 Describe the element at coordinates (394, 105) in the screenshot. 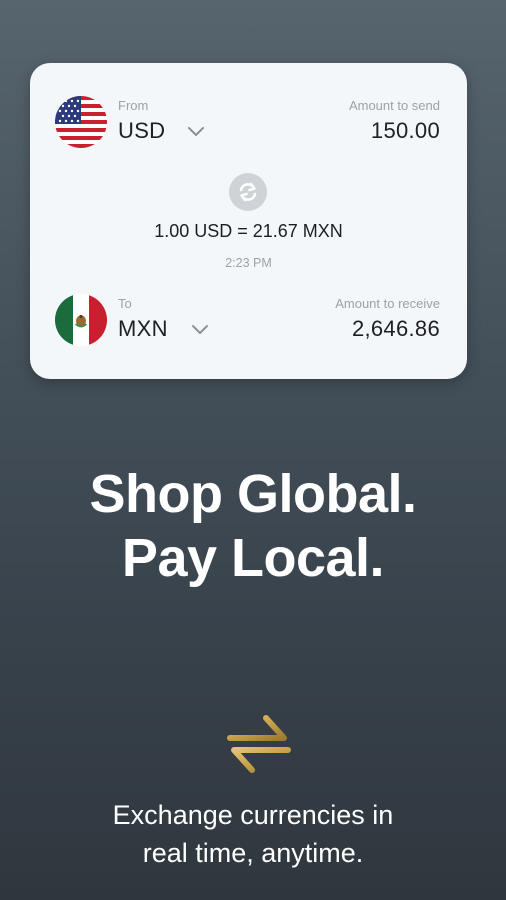

I see `amount-to-send-label: Amount to send` at that location.